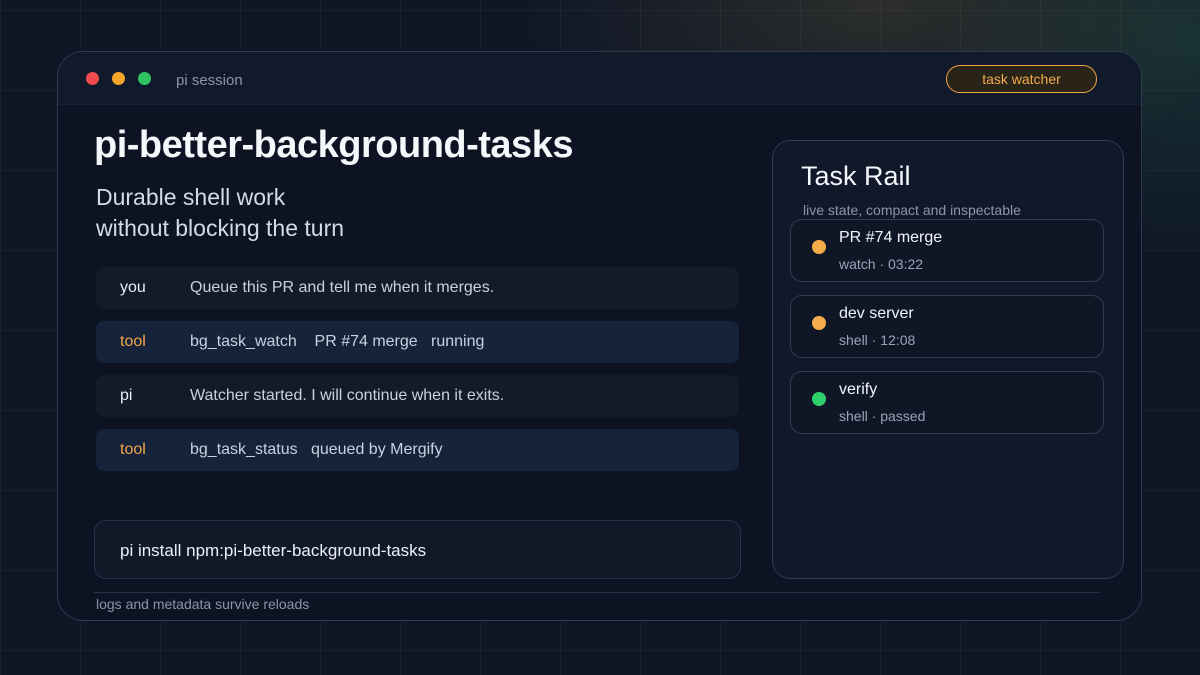 Image resolution: width=1200 pixels, height=675 pixels. What do you see at coordinates (333, 145) in the screenshot?
I see `page-title: pi-better-background-tasks` at bounding box center [333, 145].